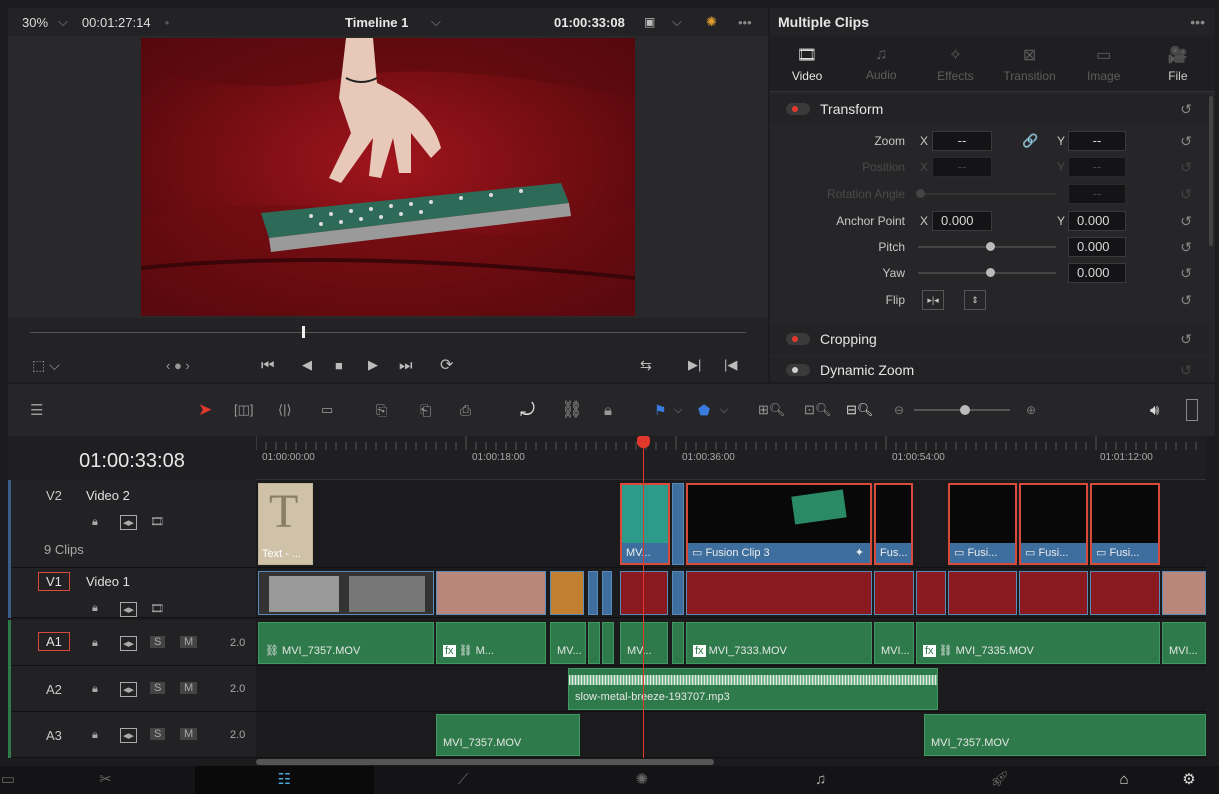 The height and width of the screenshot is (794, 1219). I want to click on position-lock-icon: 🔒︎, so click(608, 410).